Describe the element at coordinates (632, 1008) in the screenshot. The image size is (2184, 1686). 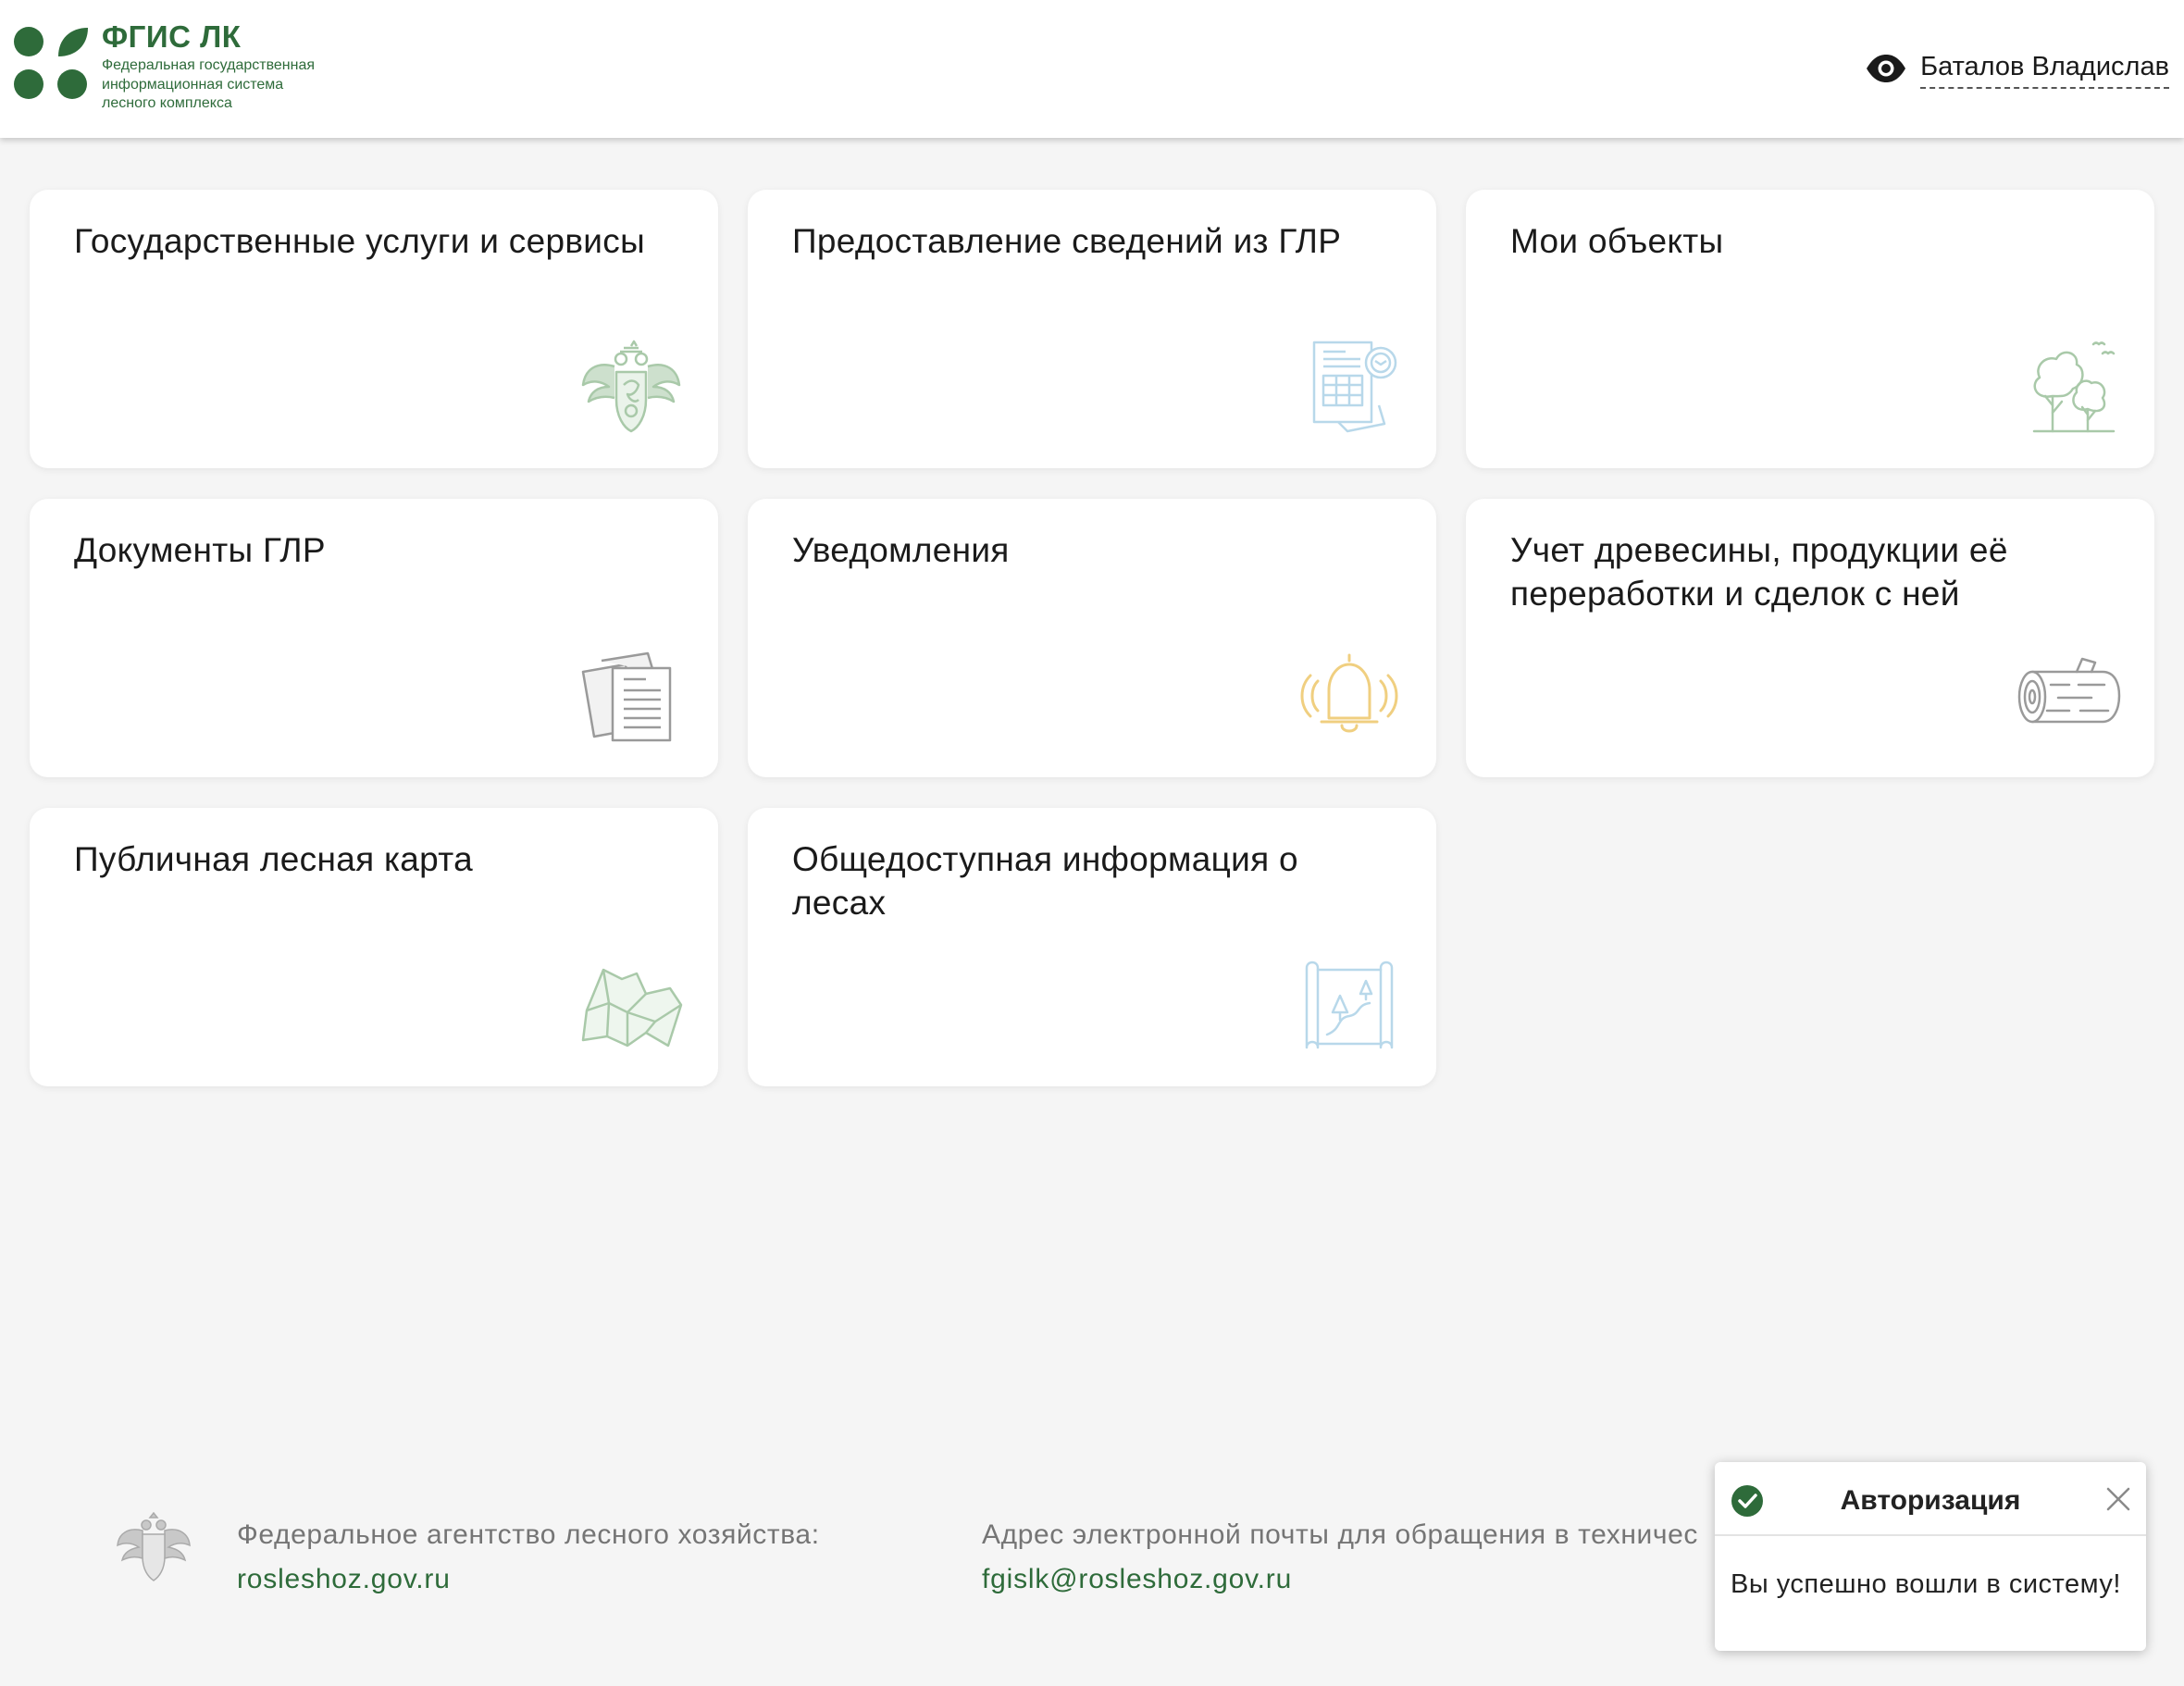
I see `map-icon` at that location.